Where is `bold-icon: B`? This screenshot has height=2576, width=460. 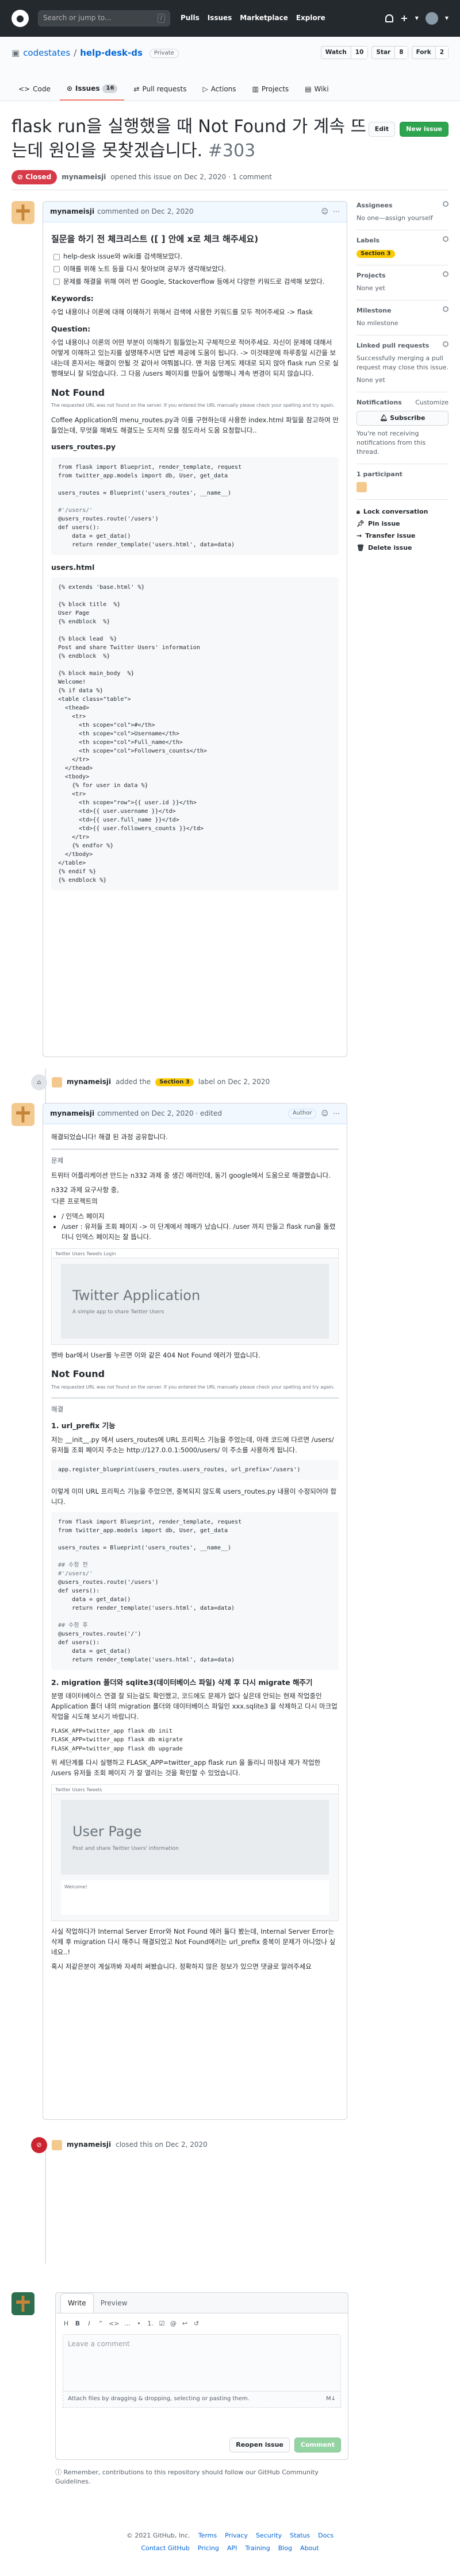 bold-icon: B is located at coordinates (77, 2323).